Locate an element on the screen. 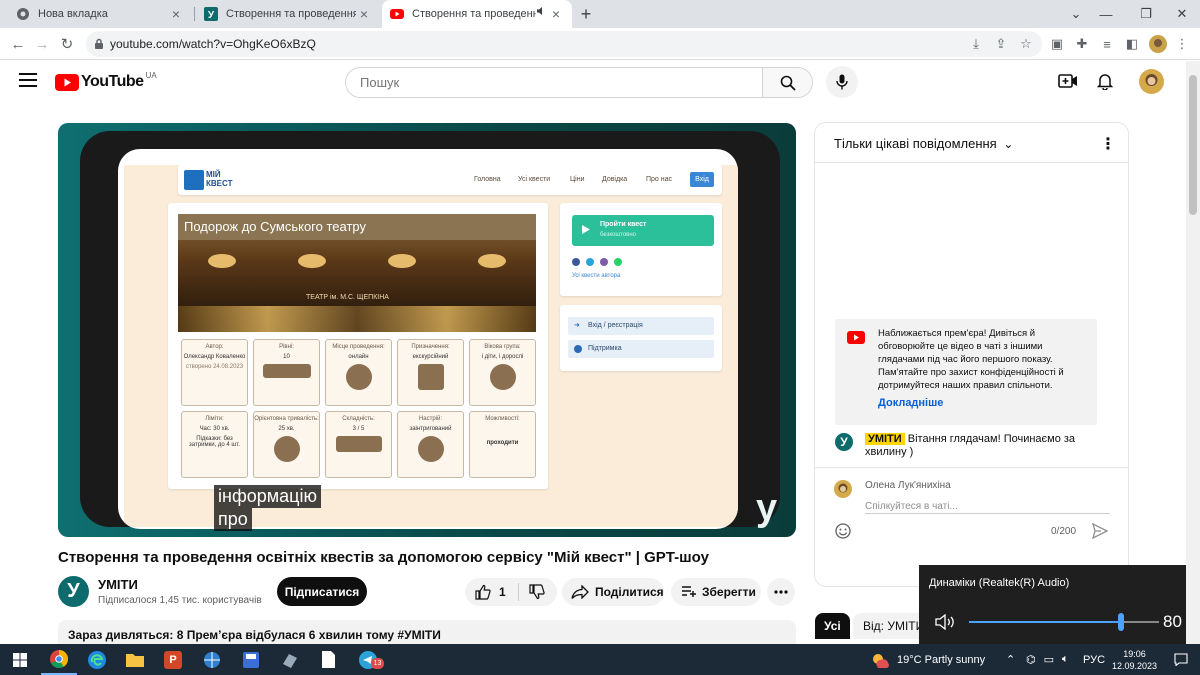 This screenshot has width=1200, height=675. scrollbar-thumb is located at coordinates (1193, 145).